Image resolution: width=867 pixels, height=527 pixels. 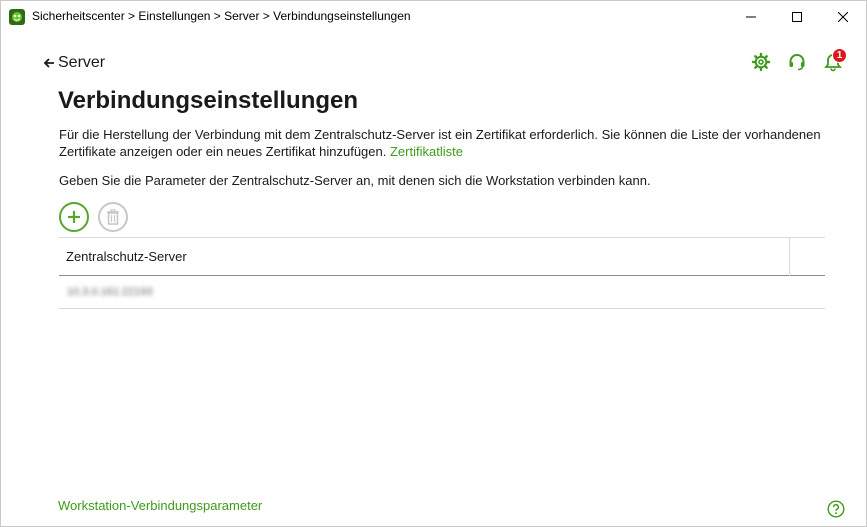 I want to click on column-header-server: Zentralschutz-Server, so click(x=123, y=256).